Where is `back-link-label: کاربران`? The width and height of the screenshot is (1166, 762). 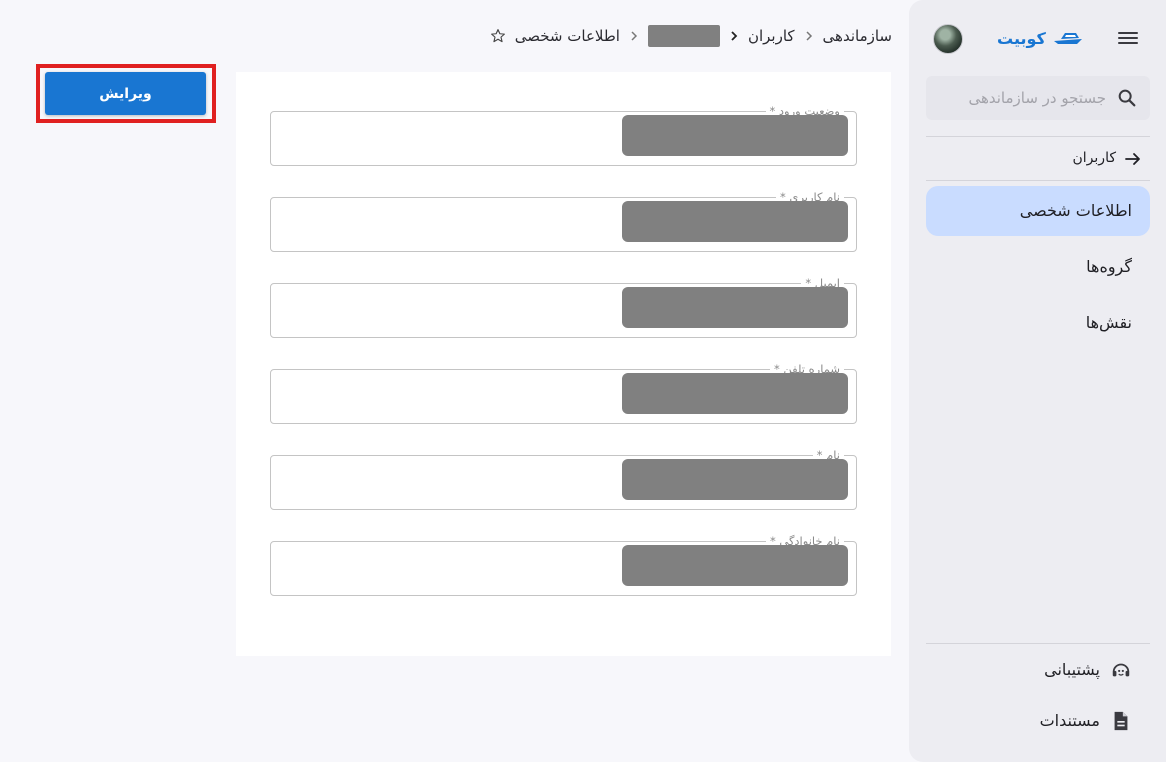 back-link-label: کاربران is located at coordinates (1094, 158).